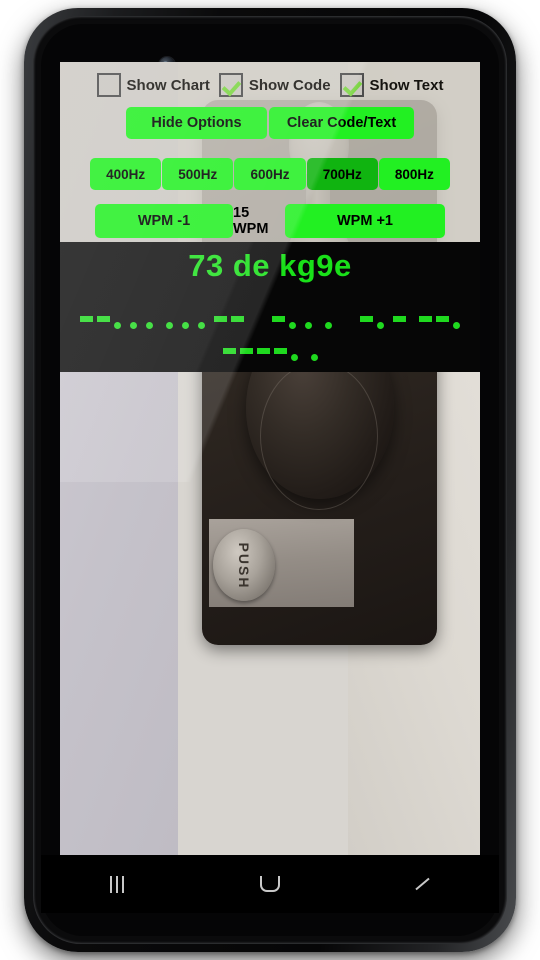 The image size is (540, 960). I want to click on show-chart-checkbox, so click(108, 85).